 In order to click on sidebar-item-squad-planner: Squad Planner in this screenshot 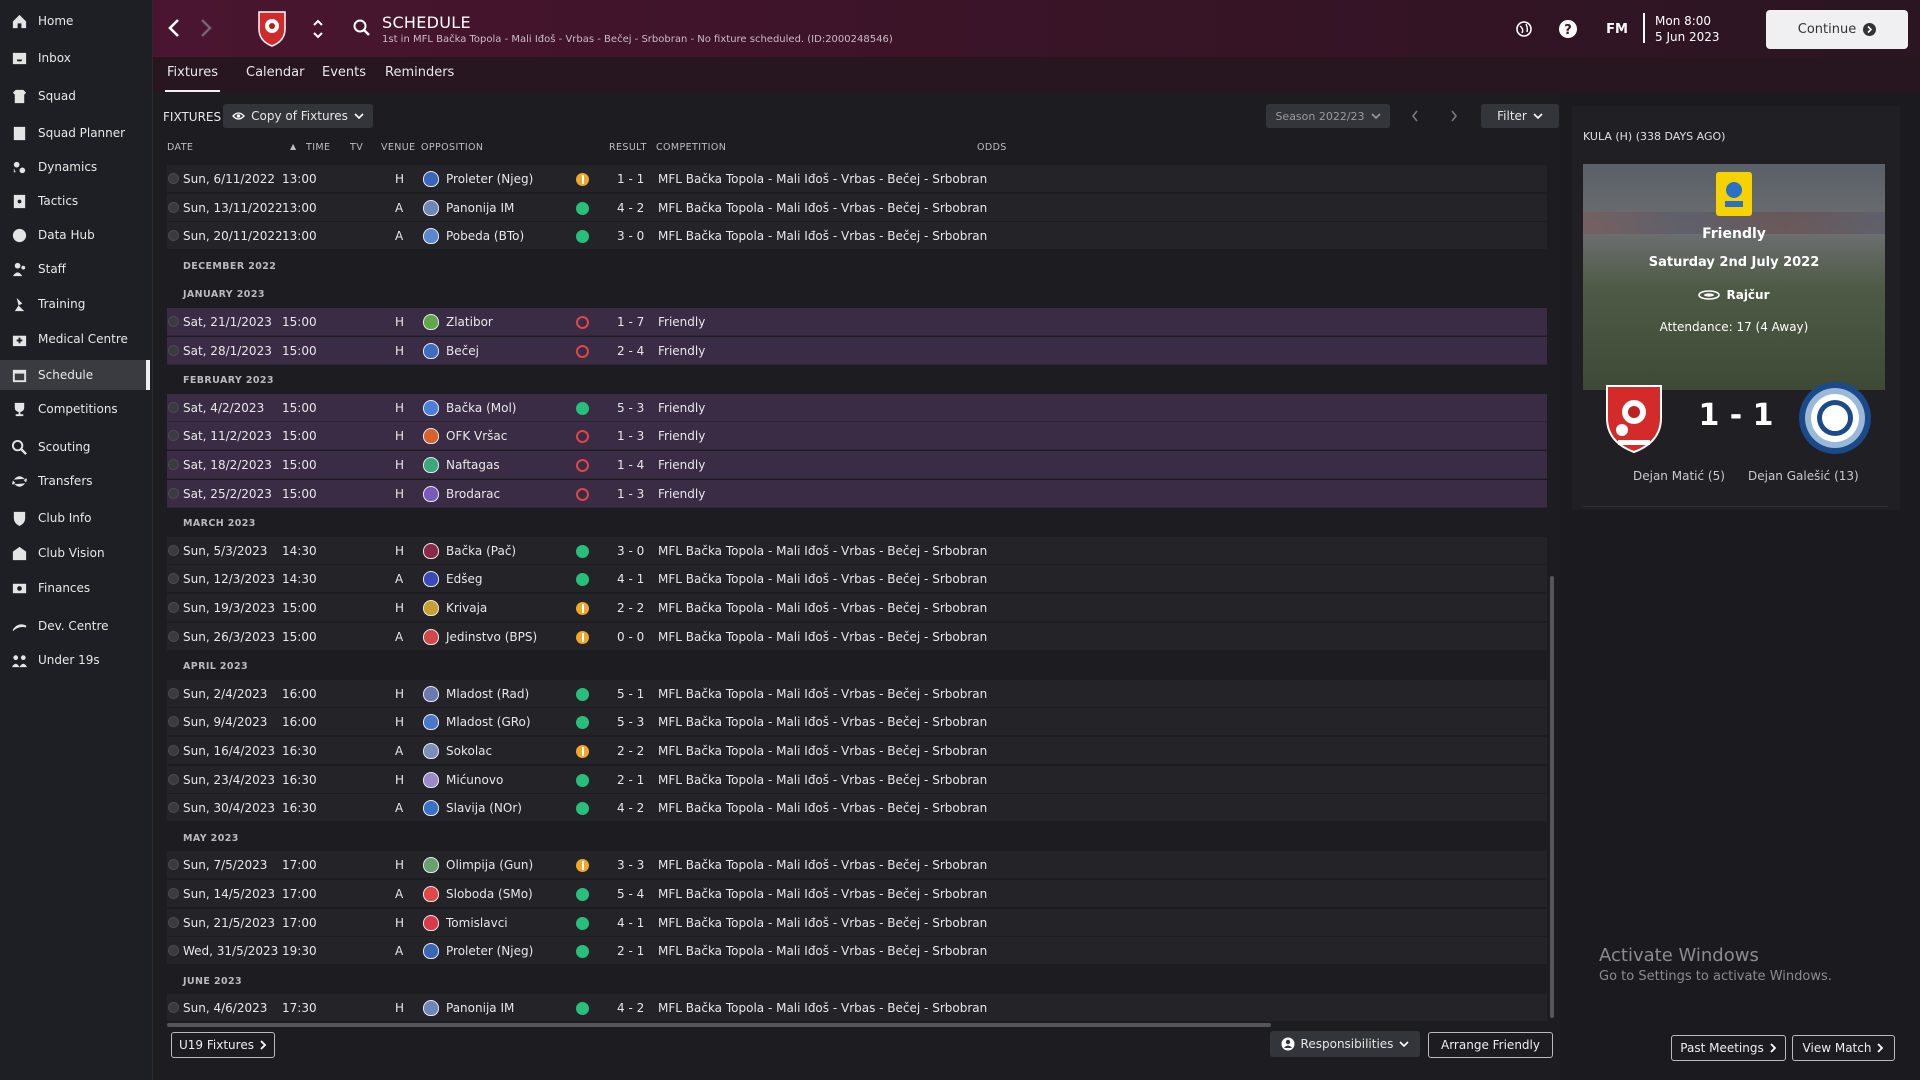, I will do `click(75, 133)`.